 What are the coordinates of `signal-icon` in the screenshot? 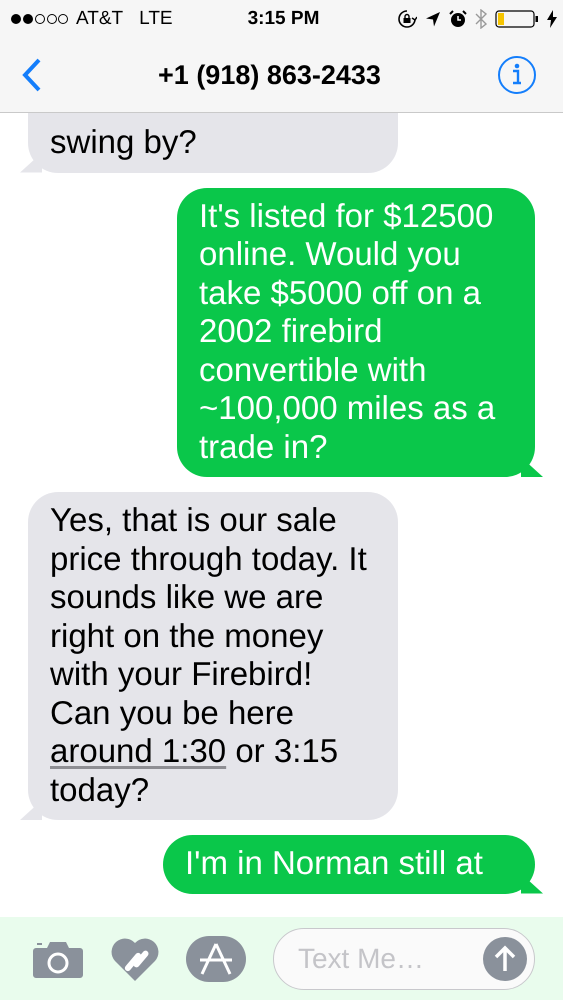 It's located at (39, 19).